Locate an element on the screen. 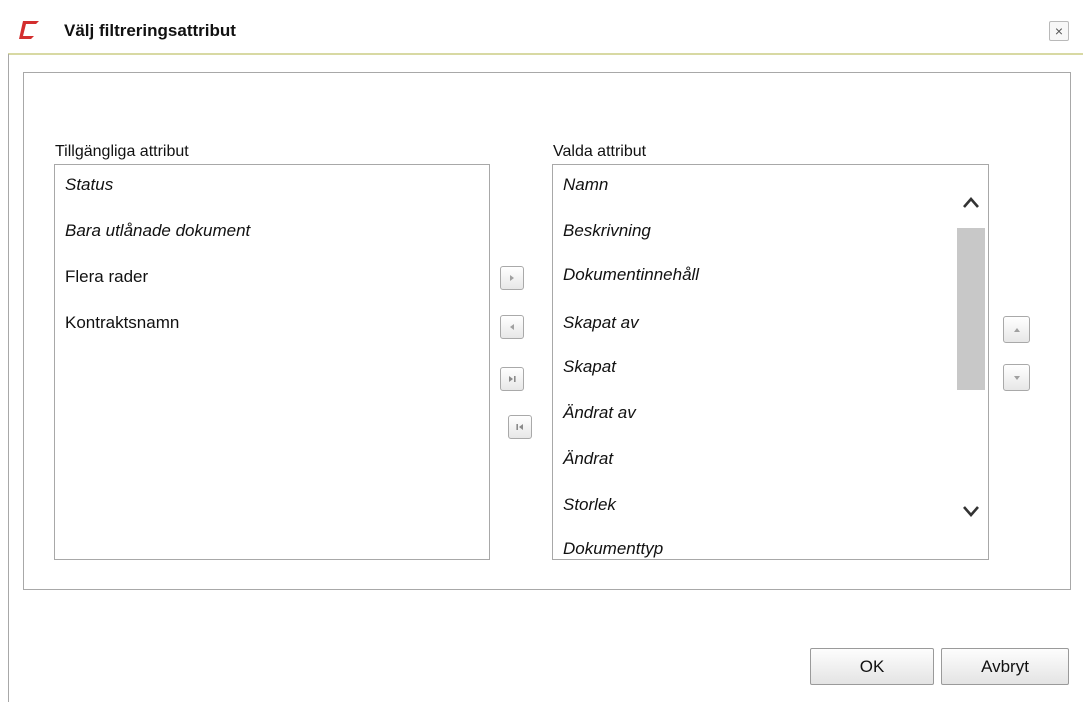  list-item-flera-rader: Flera rader is located at coordinates (106, 277).